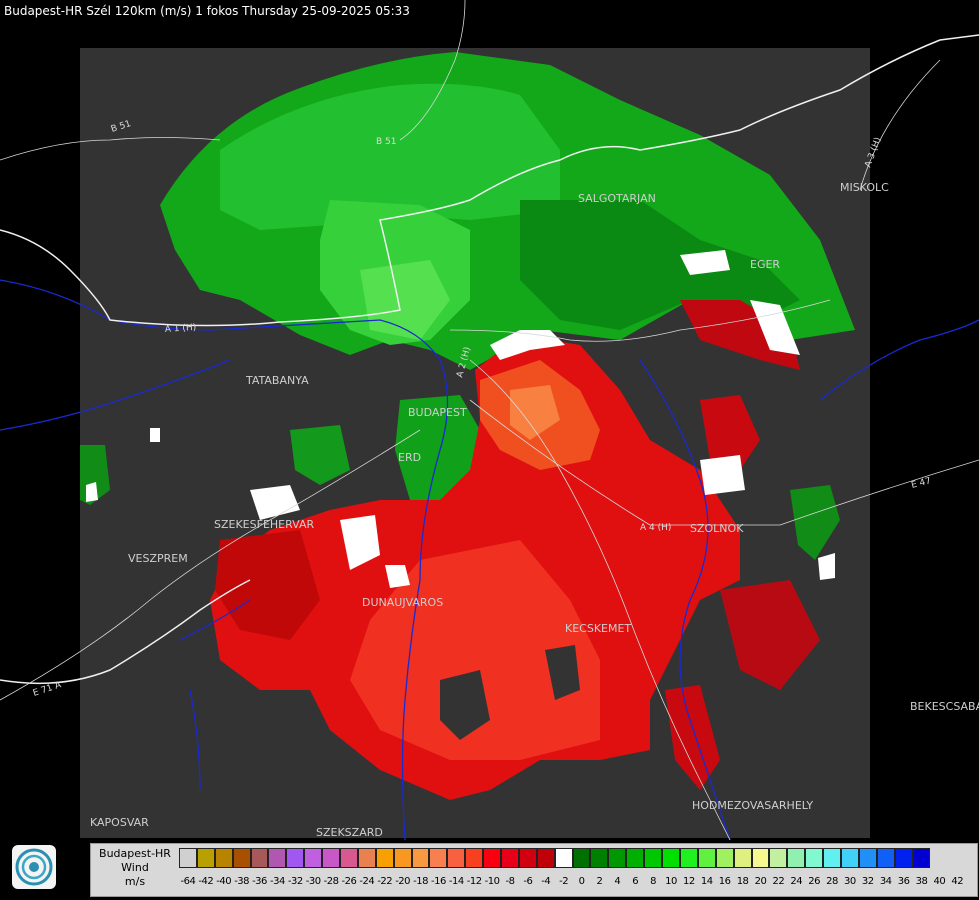 Image resolution: width=979 pixels, height=900 pixels. Describe the element at coordinates (349, 832) in the screenshot. I see `city-label: SZEKSZARD` at that location.